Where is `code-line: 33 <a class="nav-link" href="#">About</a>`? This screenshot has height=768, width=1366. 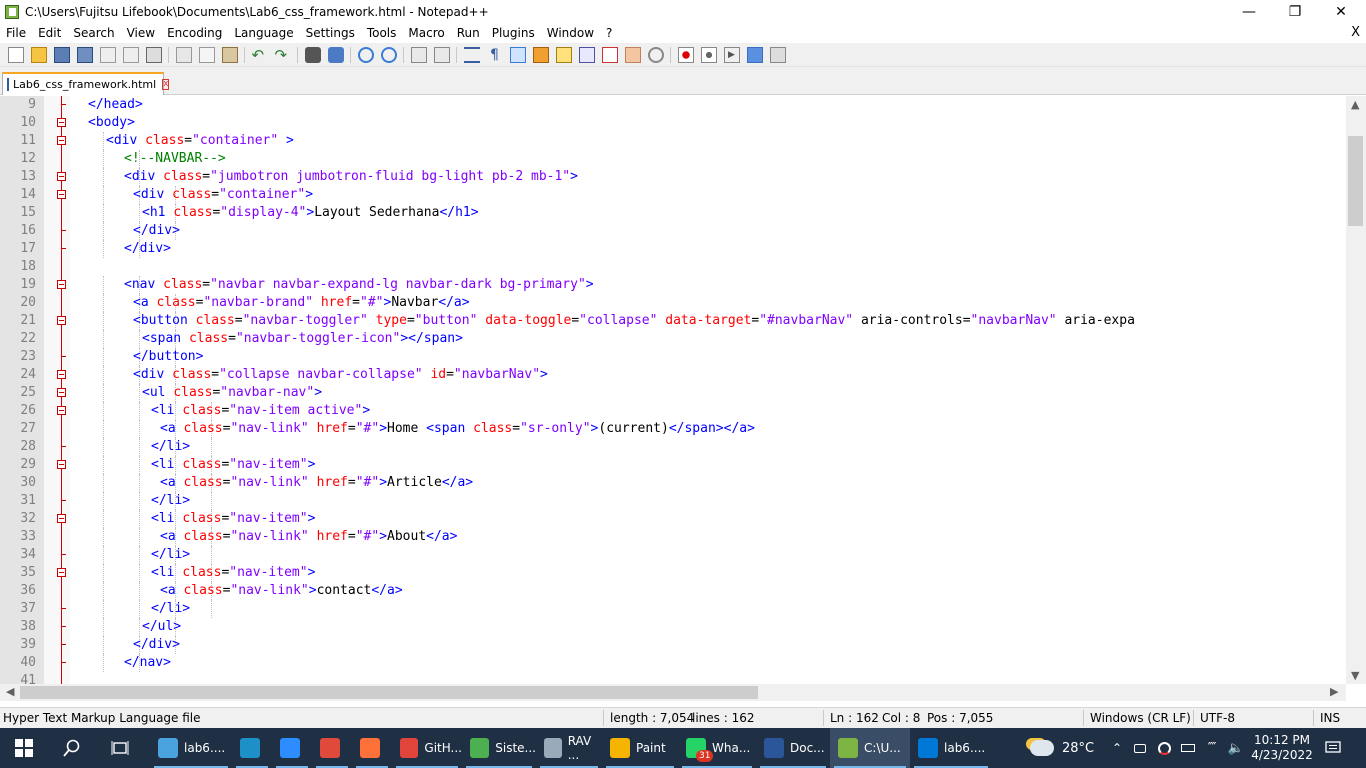
code-line: 33 <a class="nav-link" href="#">About</a> is located at coordinates (673, 537).